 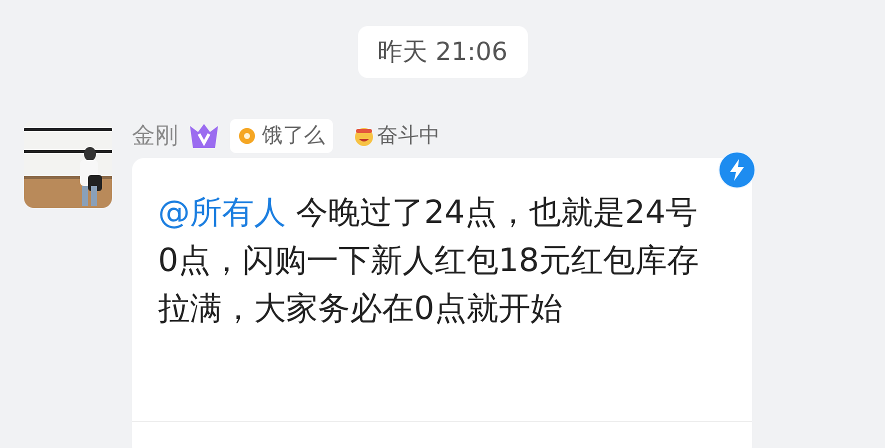 What do you see at coordinates (293, 136) in the screenshot?
I see `org-name: 饿了么` at bounding box center [293, 136].